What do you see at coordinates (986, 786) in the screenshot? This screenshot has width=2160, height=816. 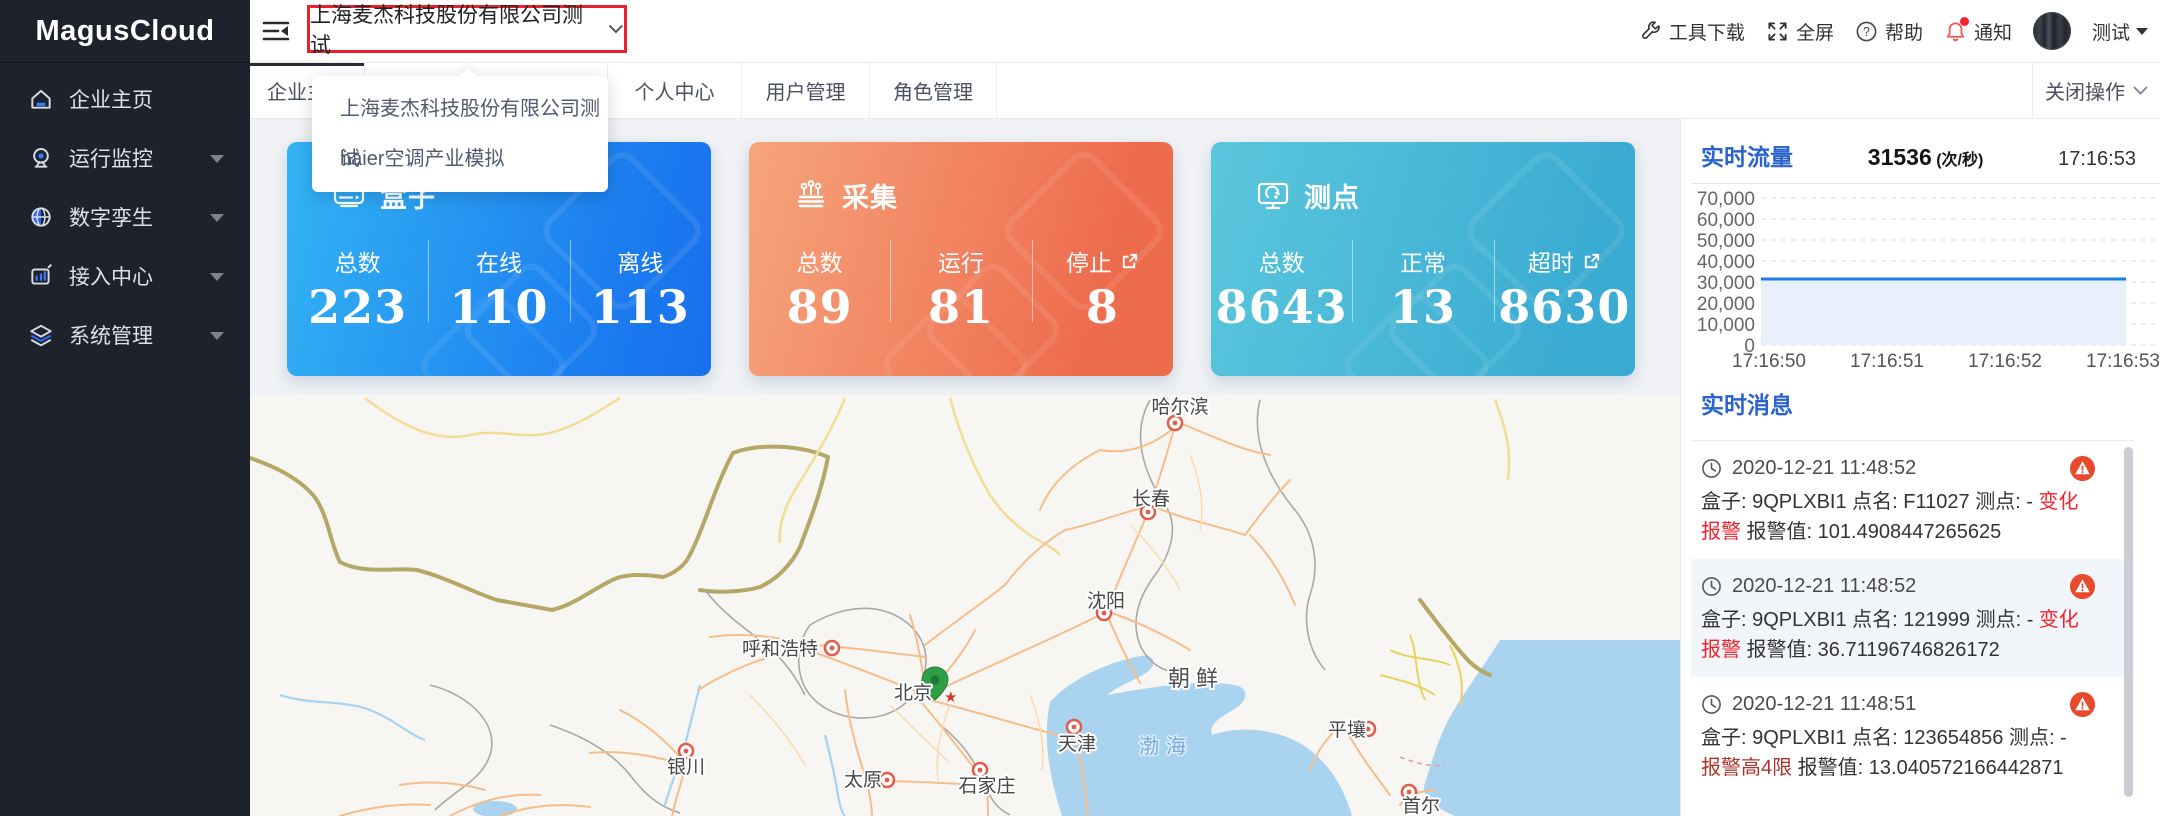 I see `map-label-shijiazhuang: 石家庄` at bounding box center [986, 786].